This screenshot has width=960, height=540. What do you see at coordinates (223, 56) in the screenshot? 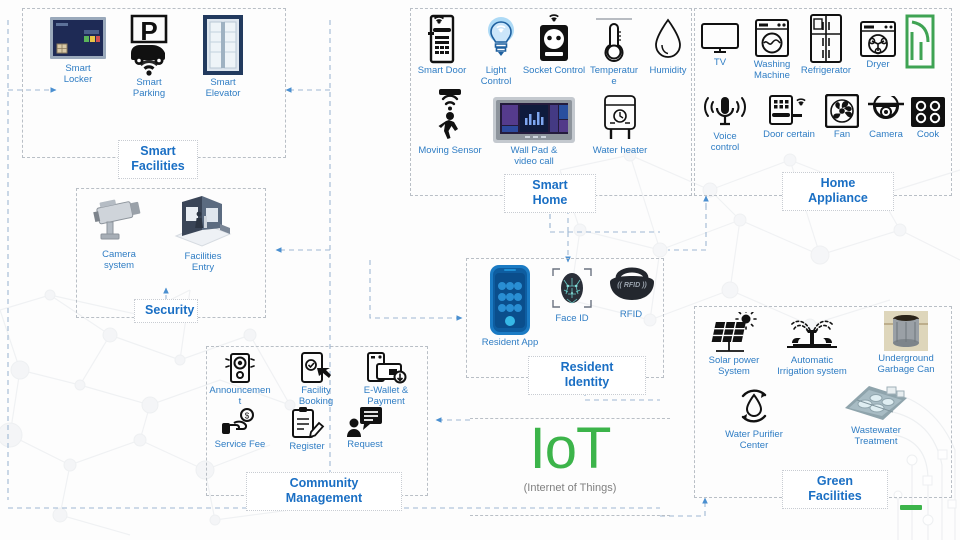
I see `item-smart-elevator: Smart Elevator` at bounding box center [223, 56].